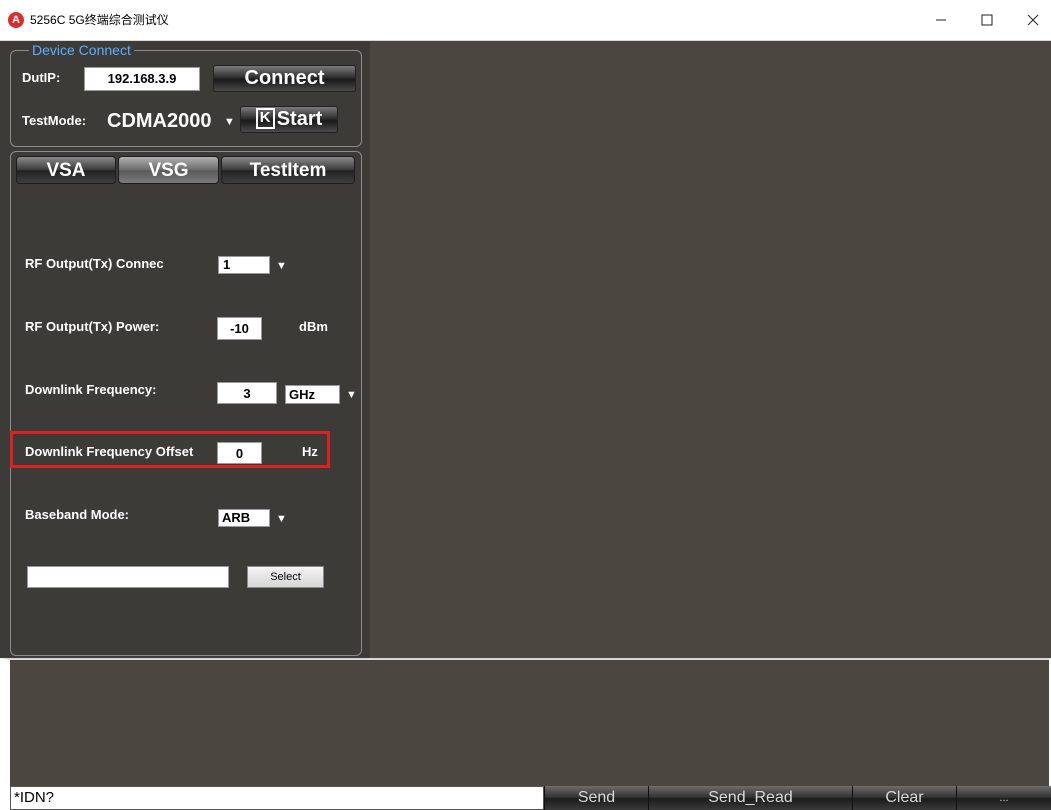 This screenshot has width=1051, height=810. I want to click on test-mode-dropdown-icon: ▼, so click(229, 122).